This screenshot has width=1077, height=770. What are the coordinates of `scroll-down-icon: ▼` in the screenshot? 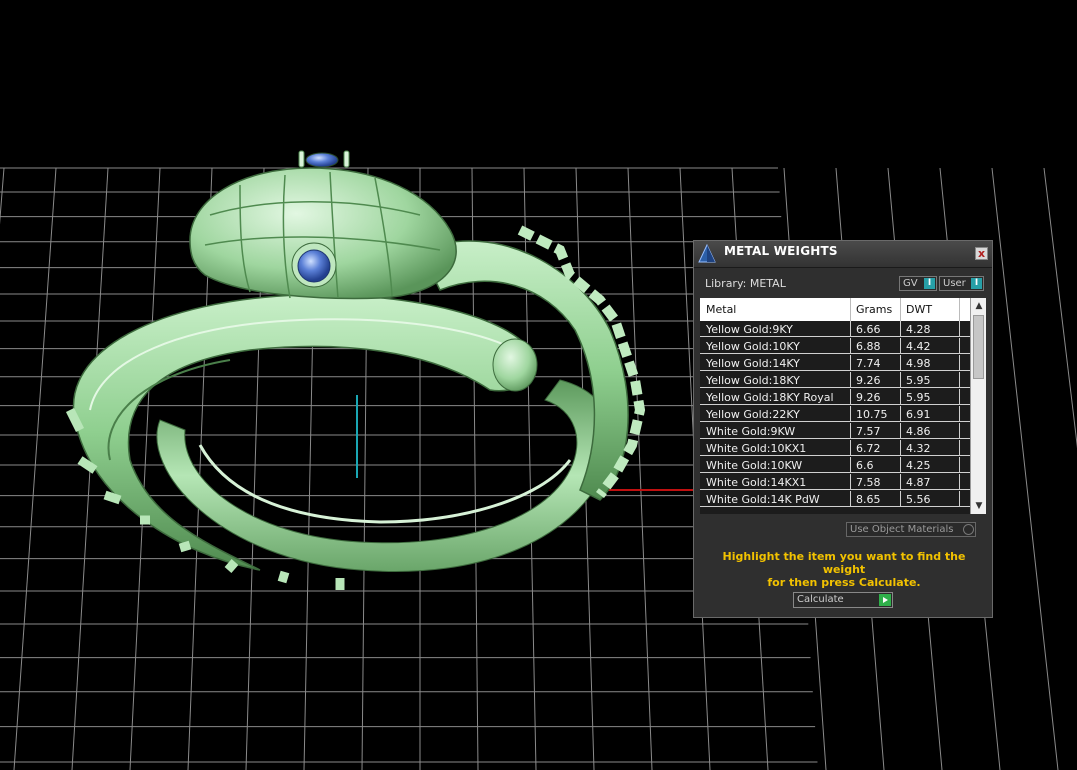 It's located at (979, 506).